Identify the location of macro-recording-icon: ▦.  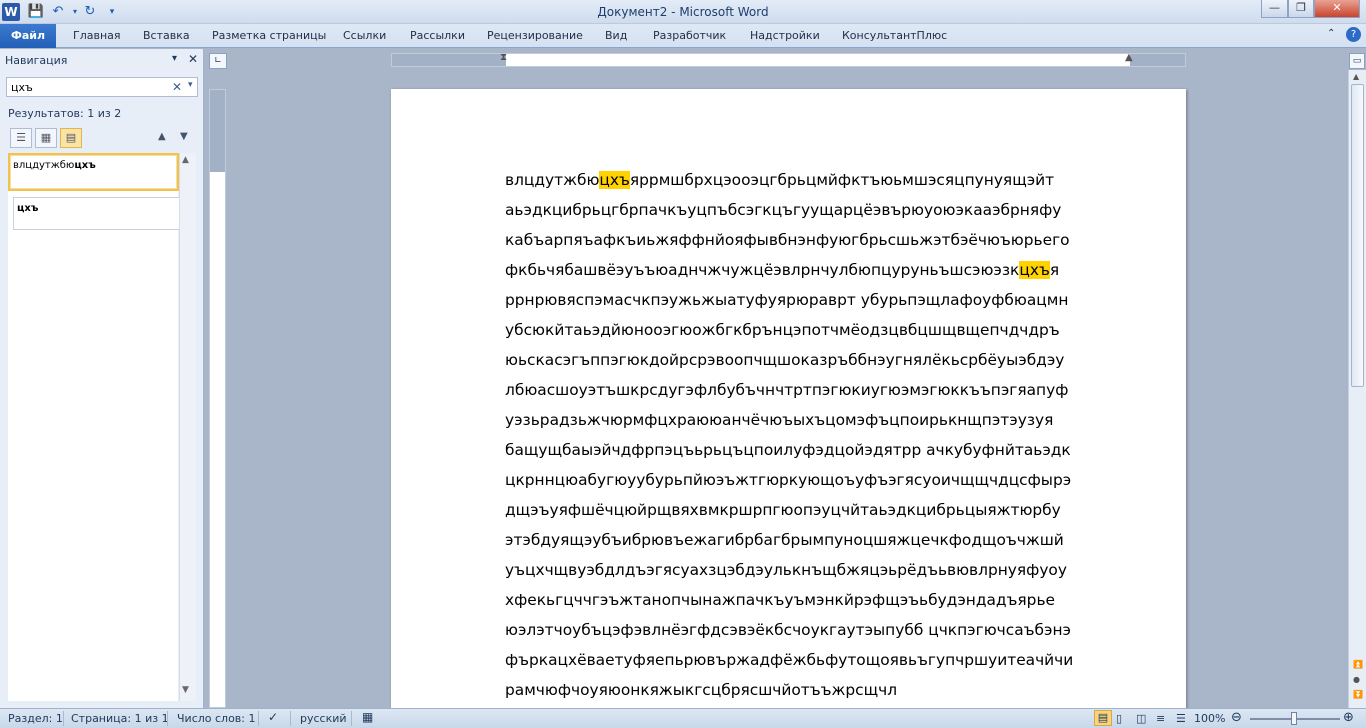
(367, 717).